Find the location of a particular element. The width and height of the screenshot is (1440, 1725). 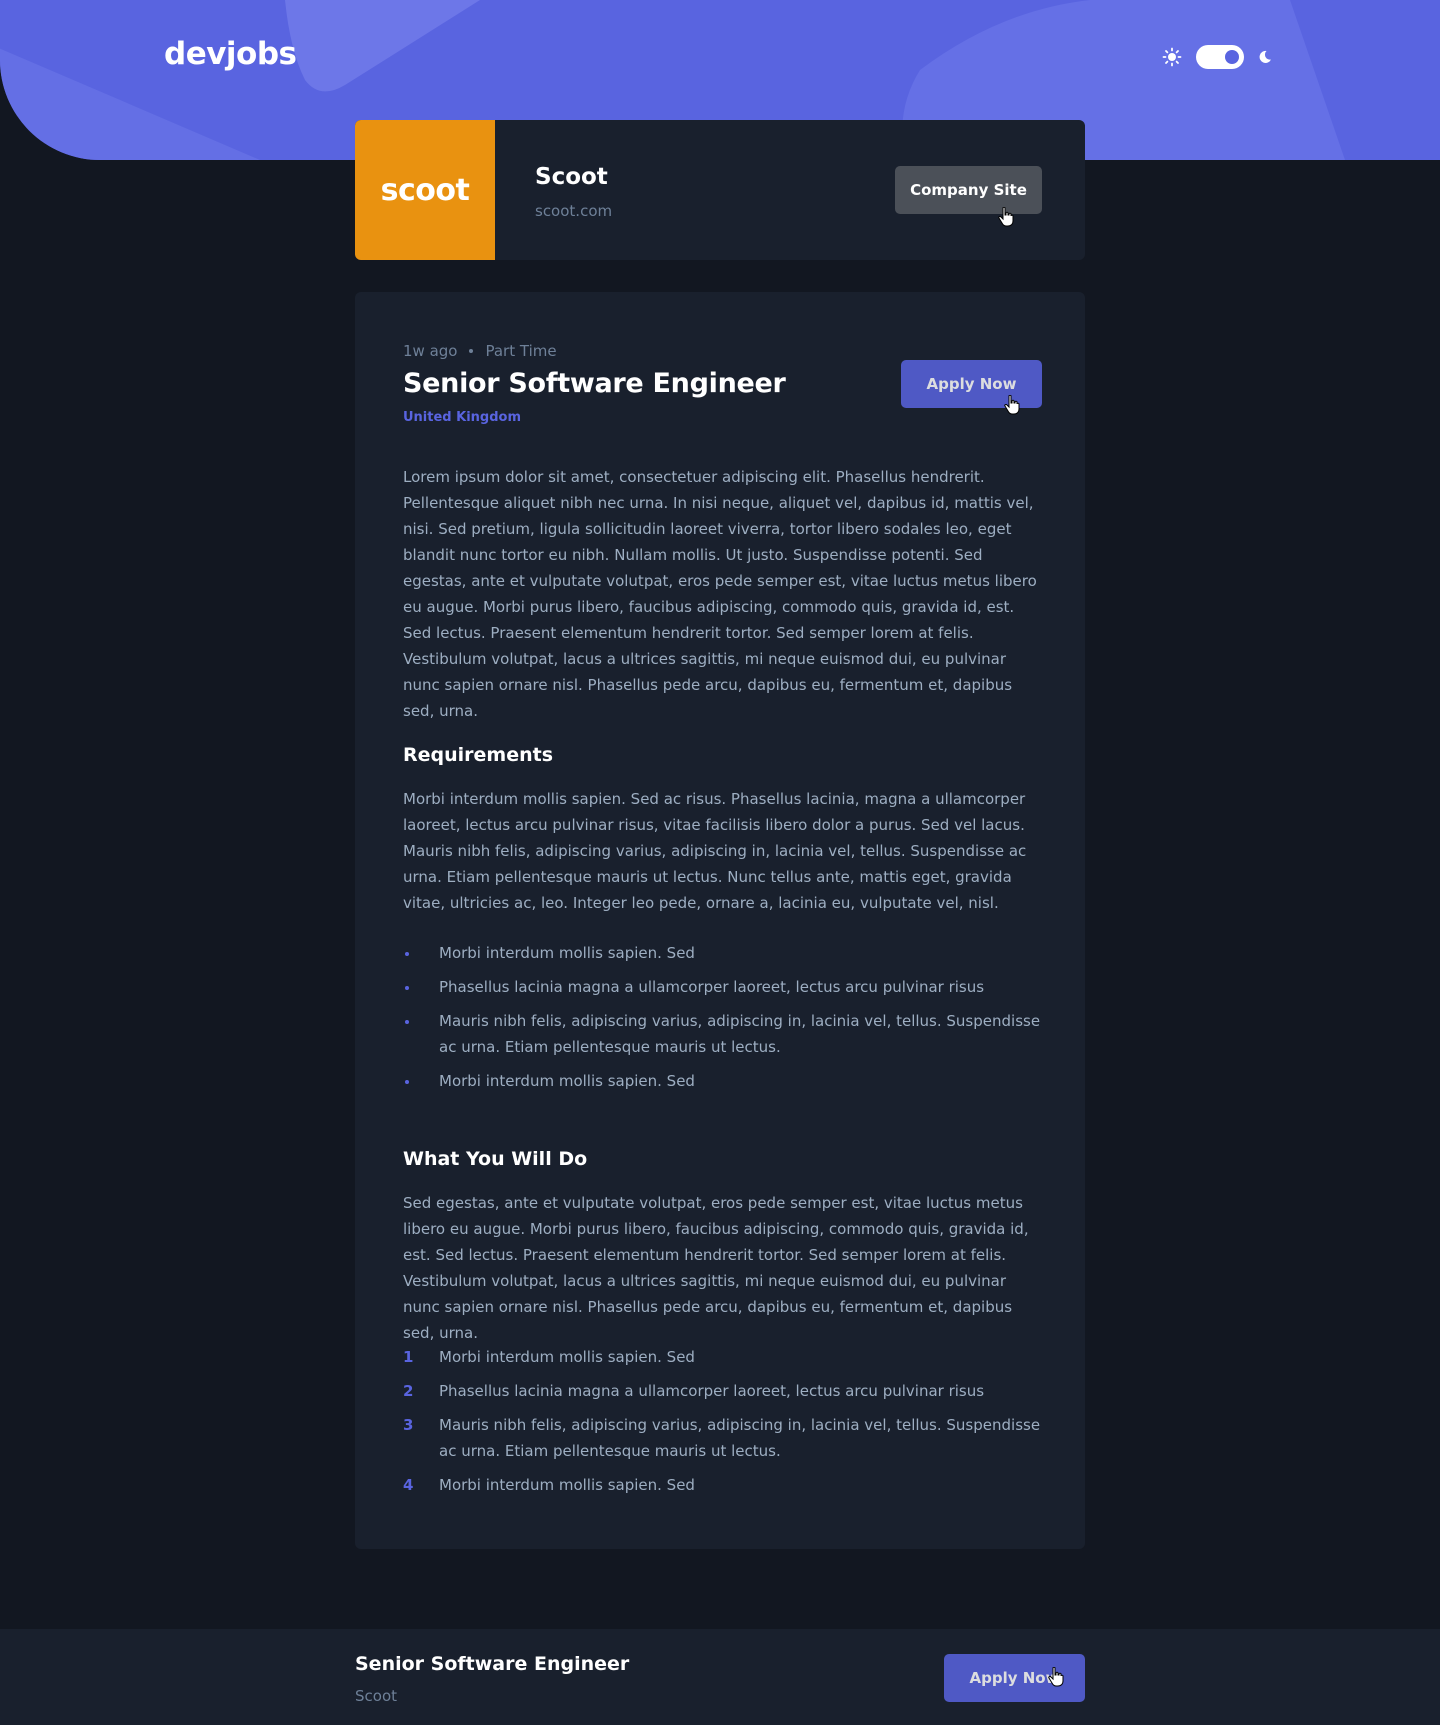

requirements-heading: Requirements is located at coordinates (478, 755).